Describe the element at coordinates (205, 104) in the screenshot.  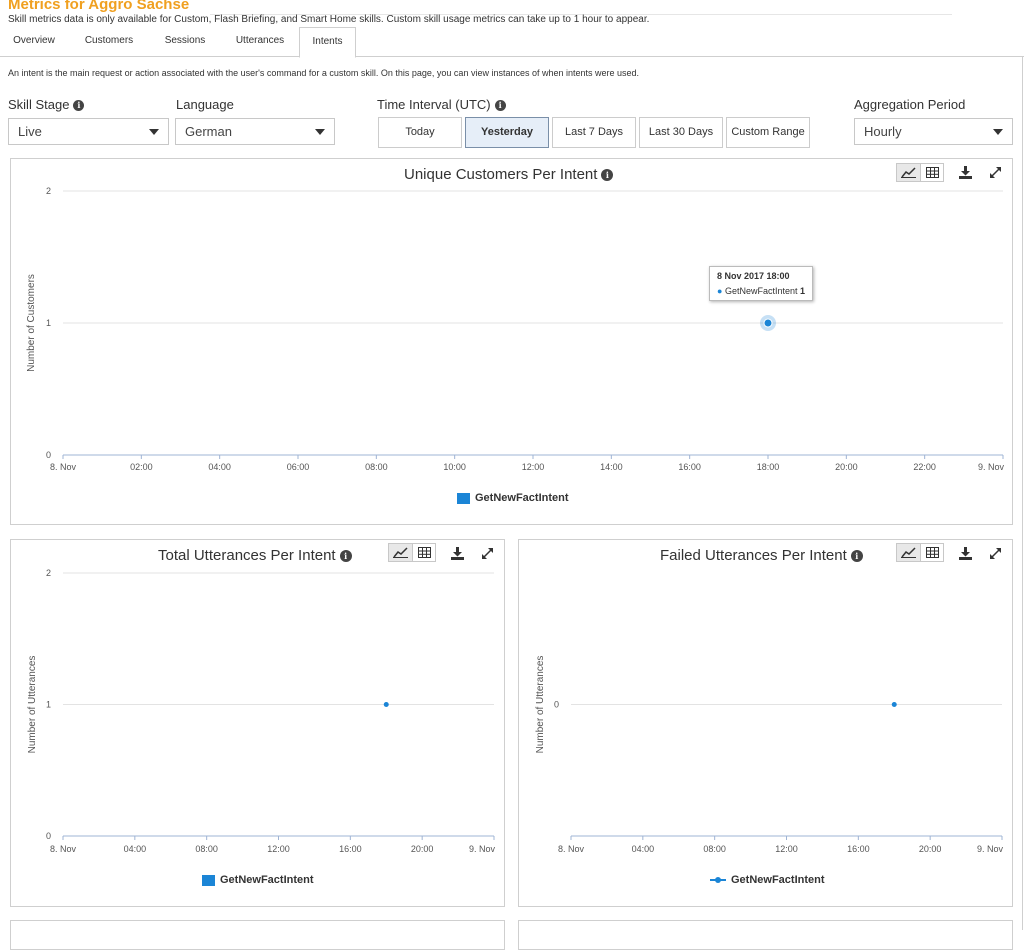
I see `language-label: Language` at that location.